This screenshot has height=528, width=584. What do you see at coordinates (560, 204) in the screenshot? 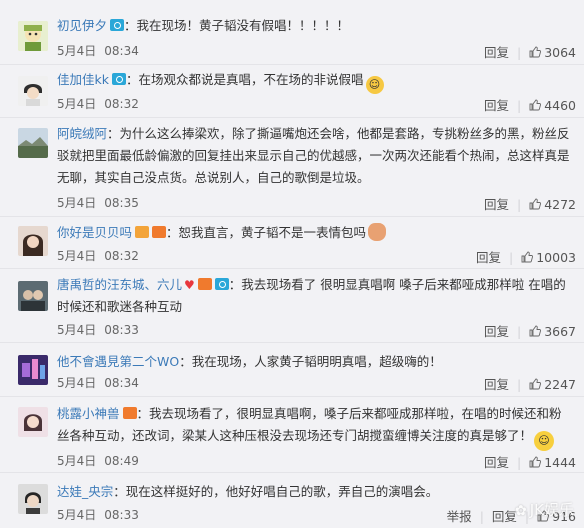
I see `like-count: 4272` at bounding box center [560, 204].